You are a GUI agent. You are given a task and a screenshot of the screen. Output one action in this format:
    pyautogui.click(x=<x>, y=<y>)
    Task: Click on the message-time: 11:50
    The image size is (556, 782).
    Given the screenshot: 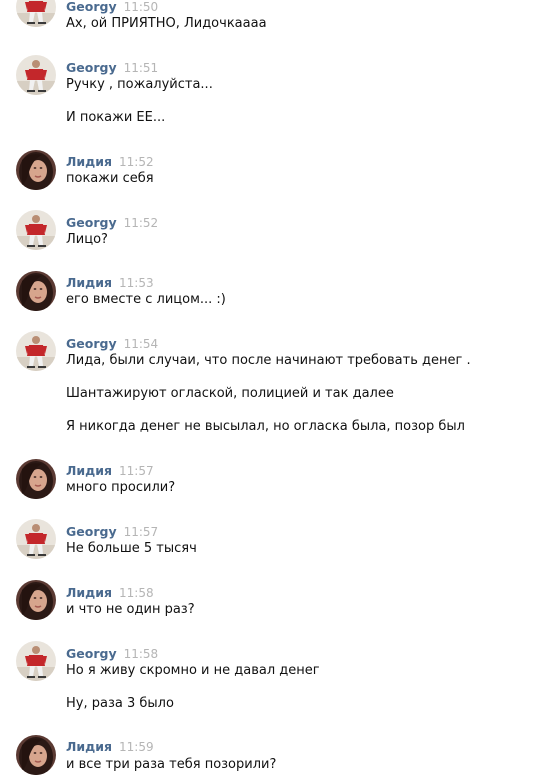 What is the action you would take?
    pyautogui.click(x=141, y=7)
    